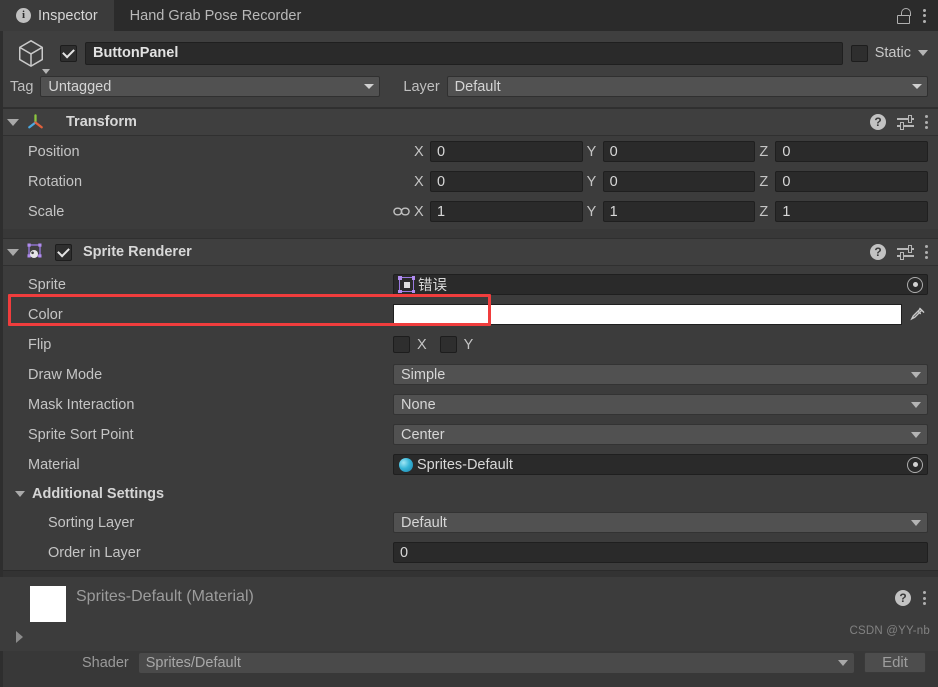 The height and width of the screenshot is (687, 938). I want to click on transform-header-actions: ?, so click(899, 122).